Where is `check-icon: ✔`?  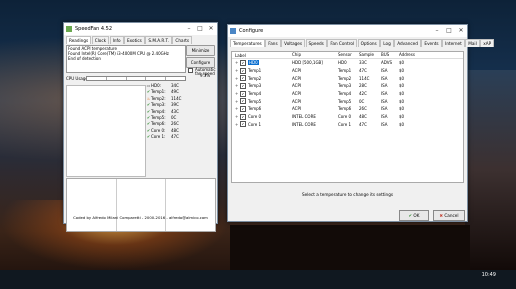
check-icon: ✔ is located at coordinates (410, 215).